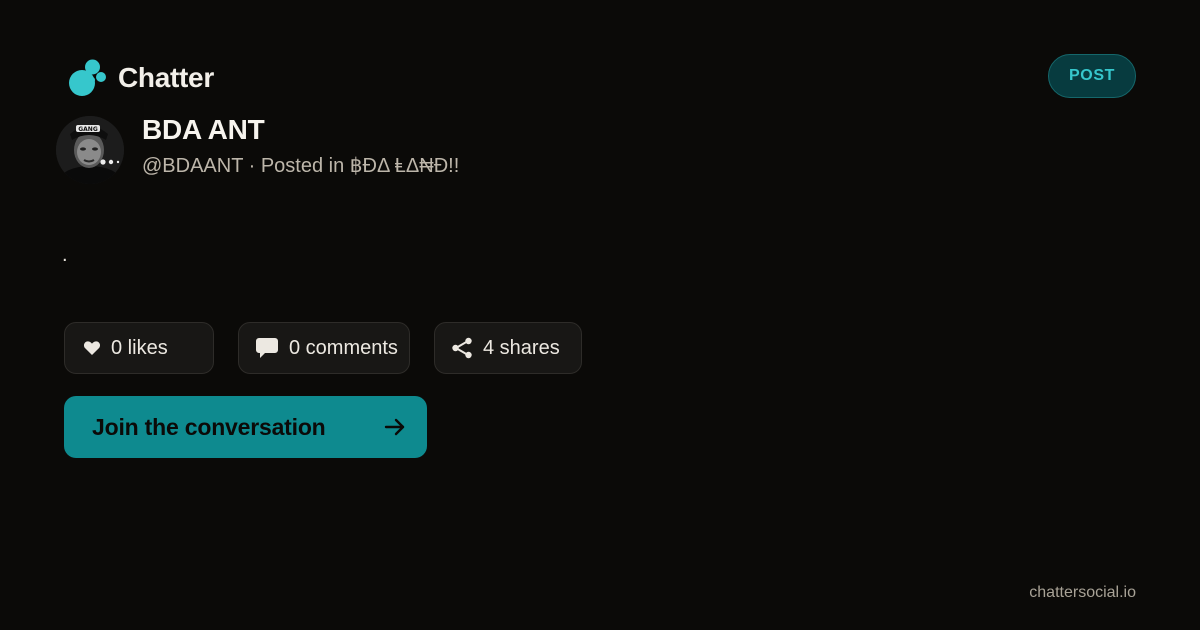  Describe the element at coordinates (65, 255) in the screenshot. I see `post-body-text: .` at that location.